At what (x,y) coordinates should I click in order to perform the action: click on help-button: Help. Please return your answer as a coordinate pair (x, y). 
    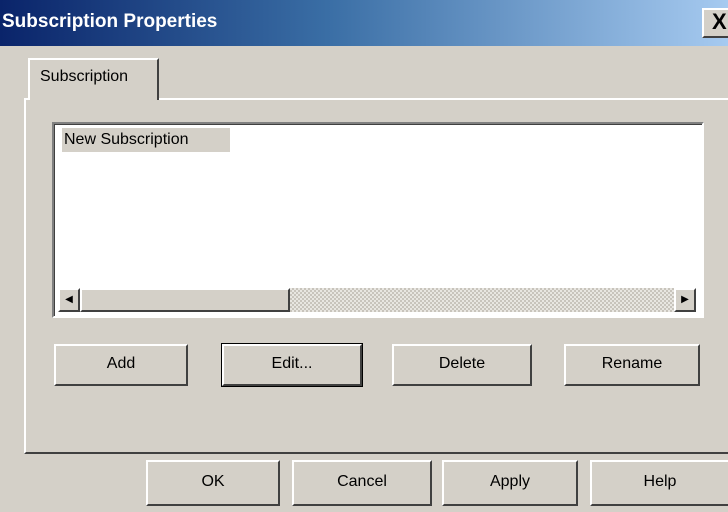
    Looking at the image, I should click on (659, 483).